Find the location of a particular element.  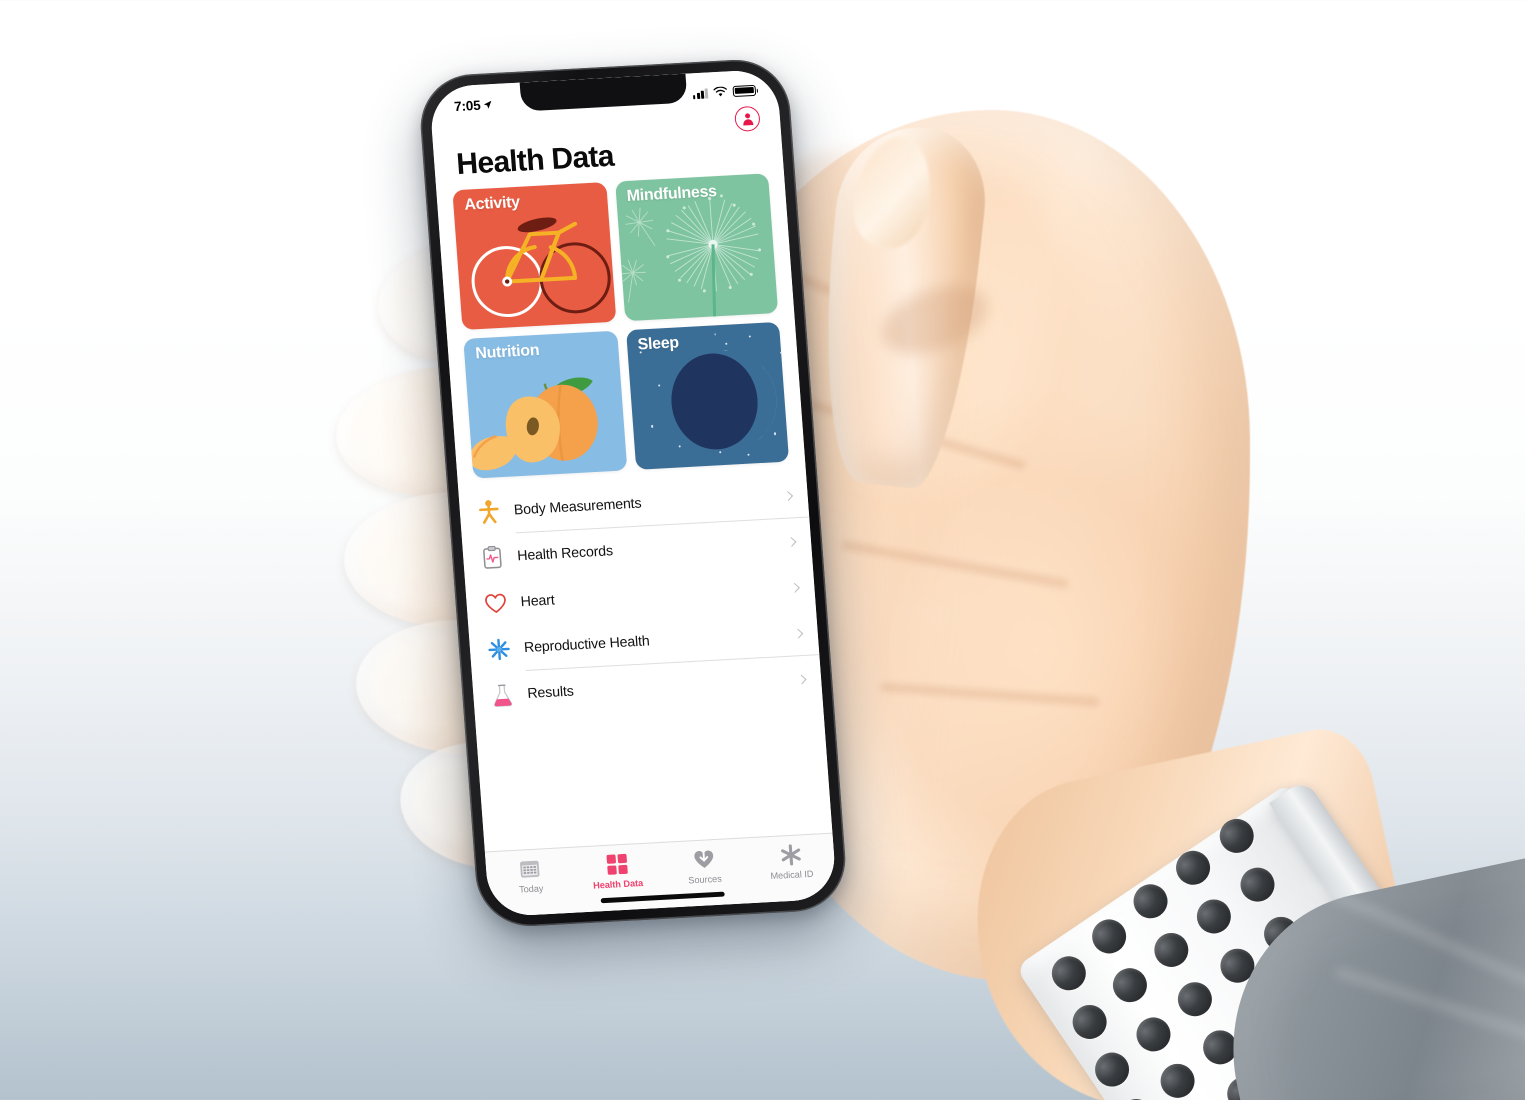

status-bar-left: 7:05 is located at coordinates (473, 105).